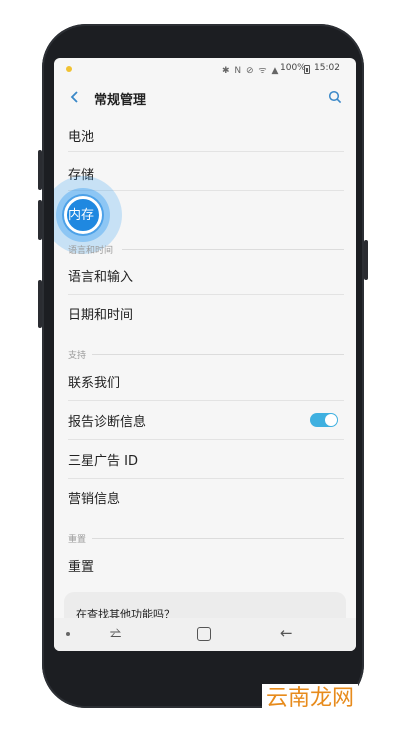  I want to click on item-label: 联系我们, so click(94, 383).